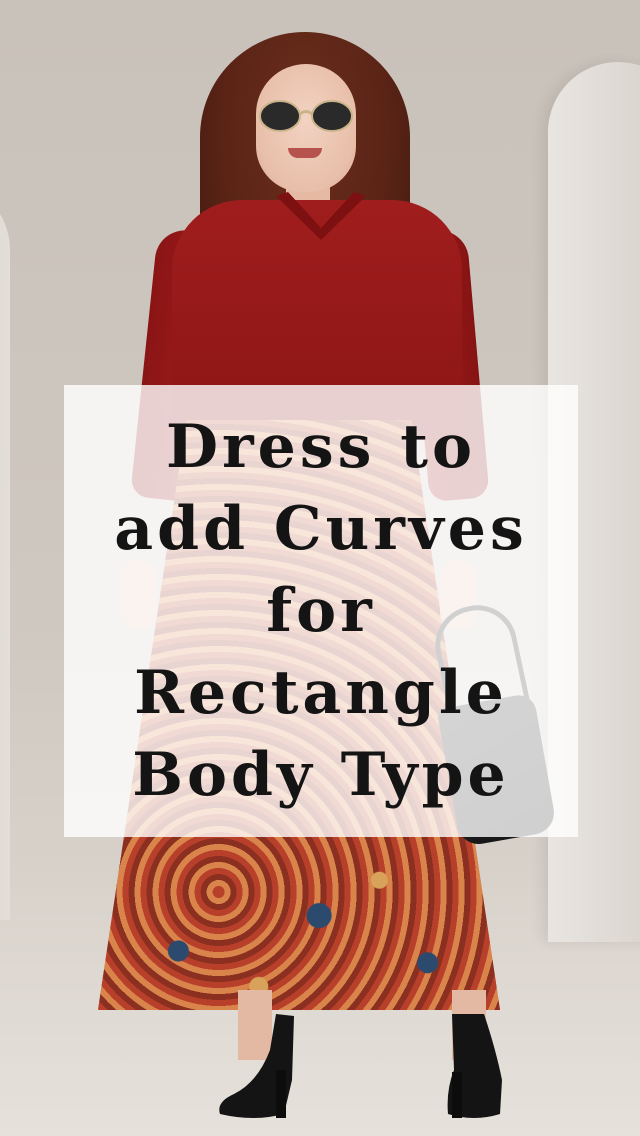 This screenshot has height=1136, width=640. I want to click on left-heel-shoe-icon, so click(256, 1066).